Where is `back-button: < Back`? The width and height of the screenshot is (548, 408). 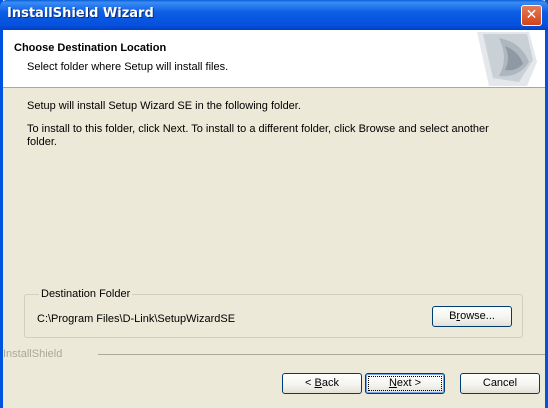
back-button: < Back is located at coordinates (322, 383).